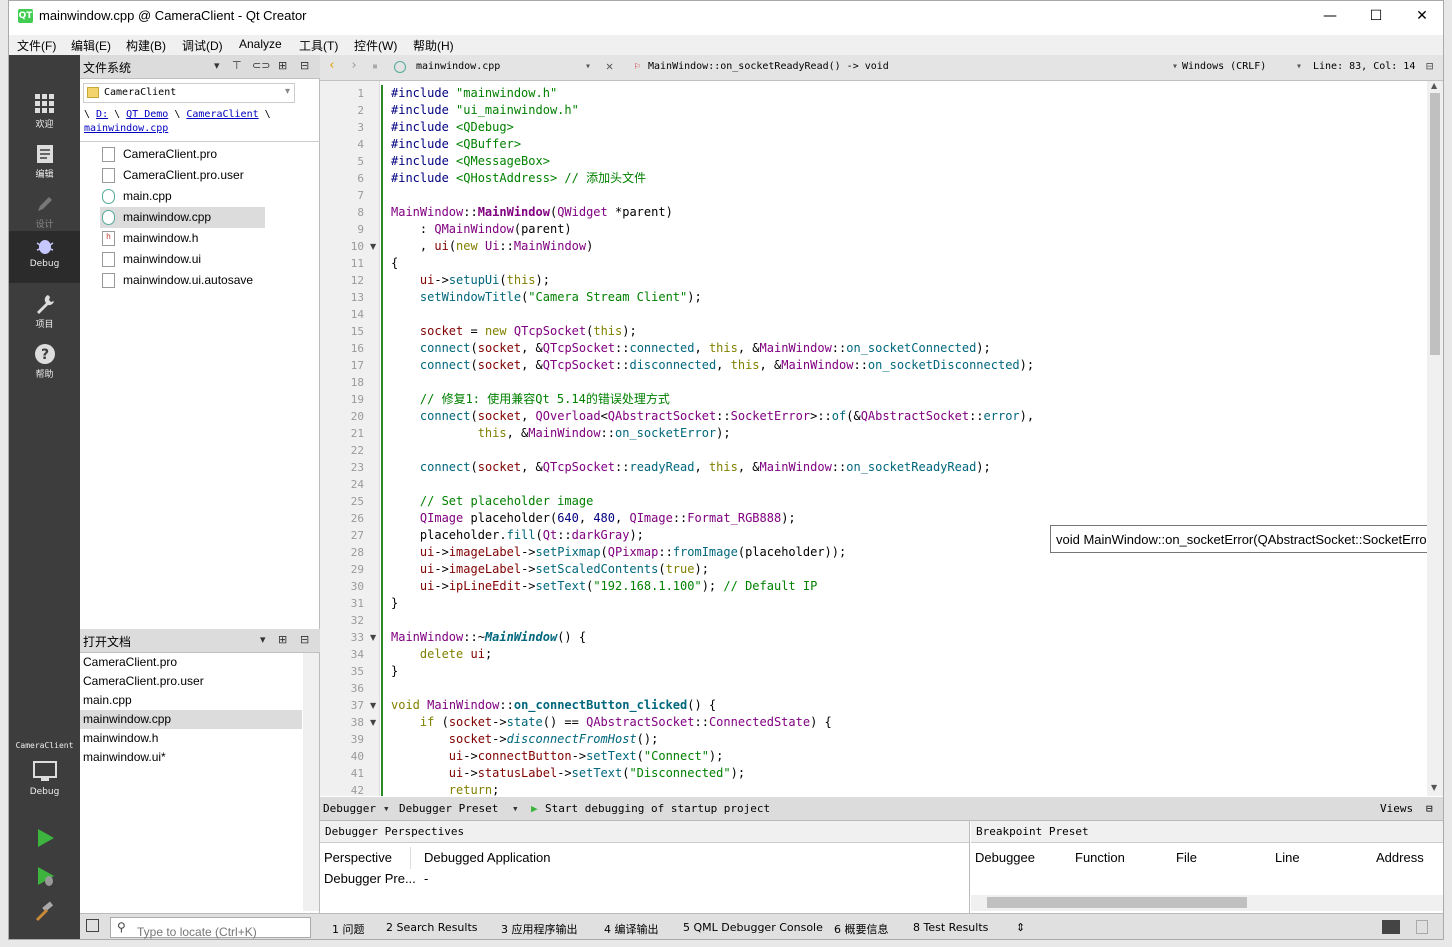  What do you see at coordinates (1396, 808) in the screenshot?
I see `views-button: Views` at bounding box center [1396, 808].